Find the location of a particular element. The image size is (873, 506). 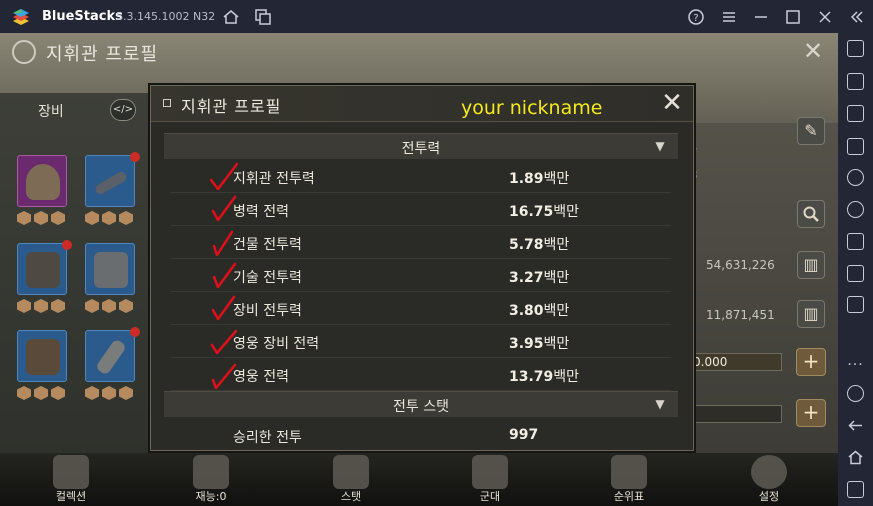

fullscreen-icon is located at coordinates (855, 48).